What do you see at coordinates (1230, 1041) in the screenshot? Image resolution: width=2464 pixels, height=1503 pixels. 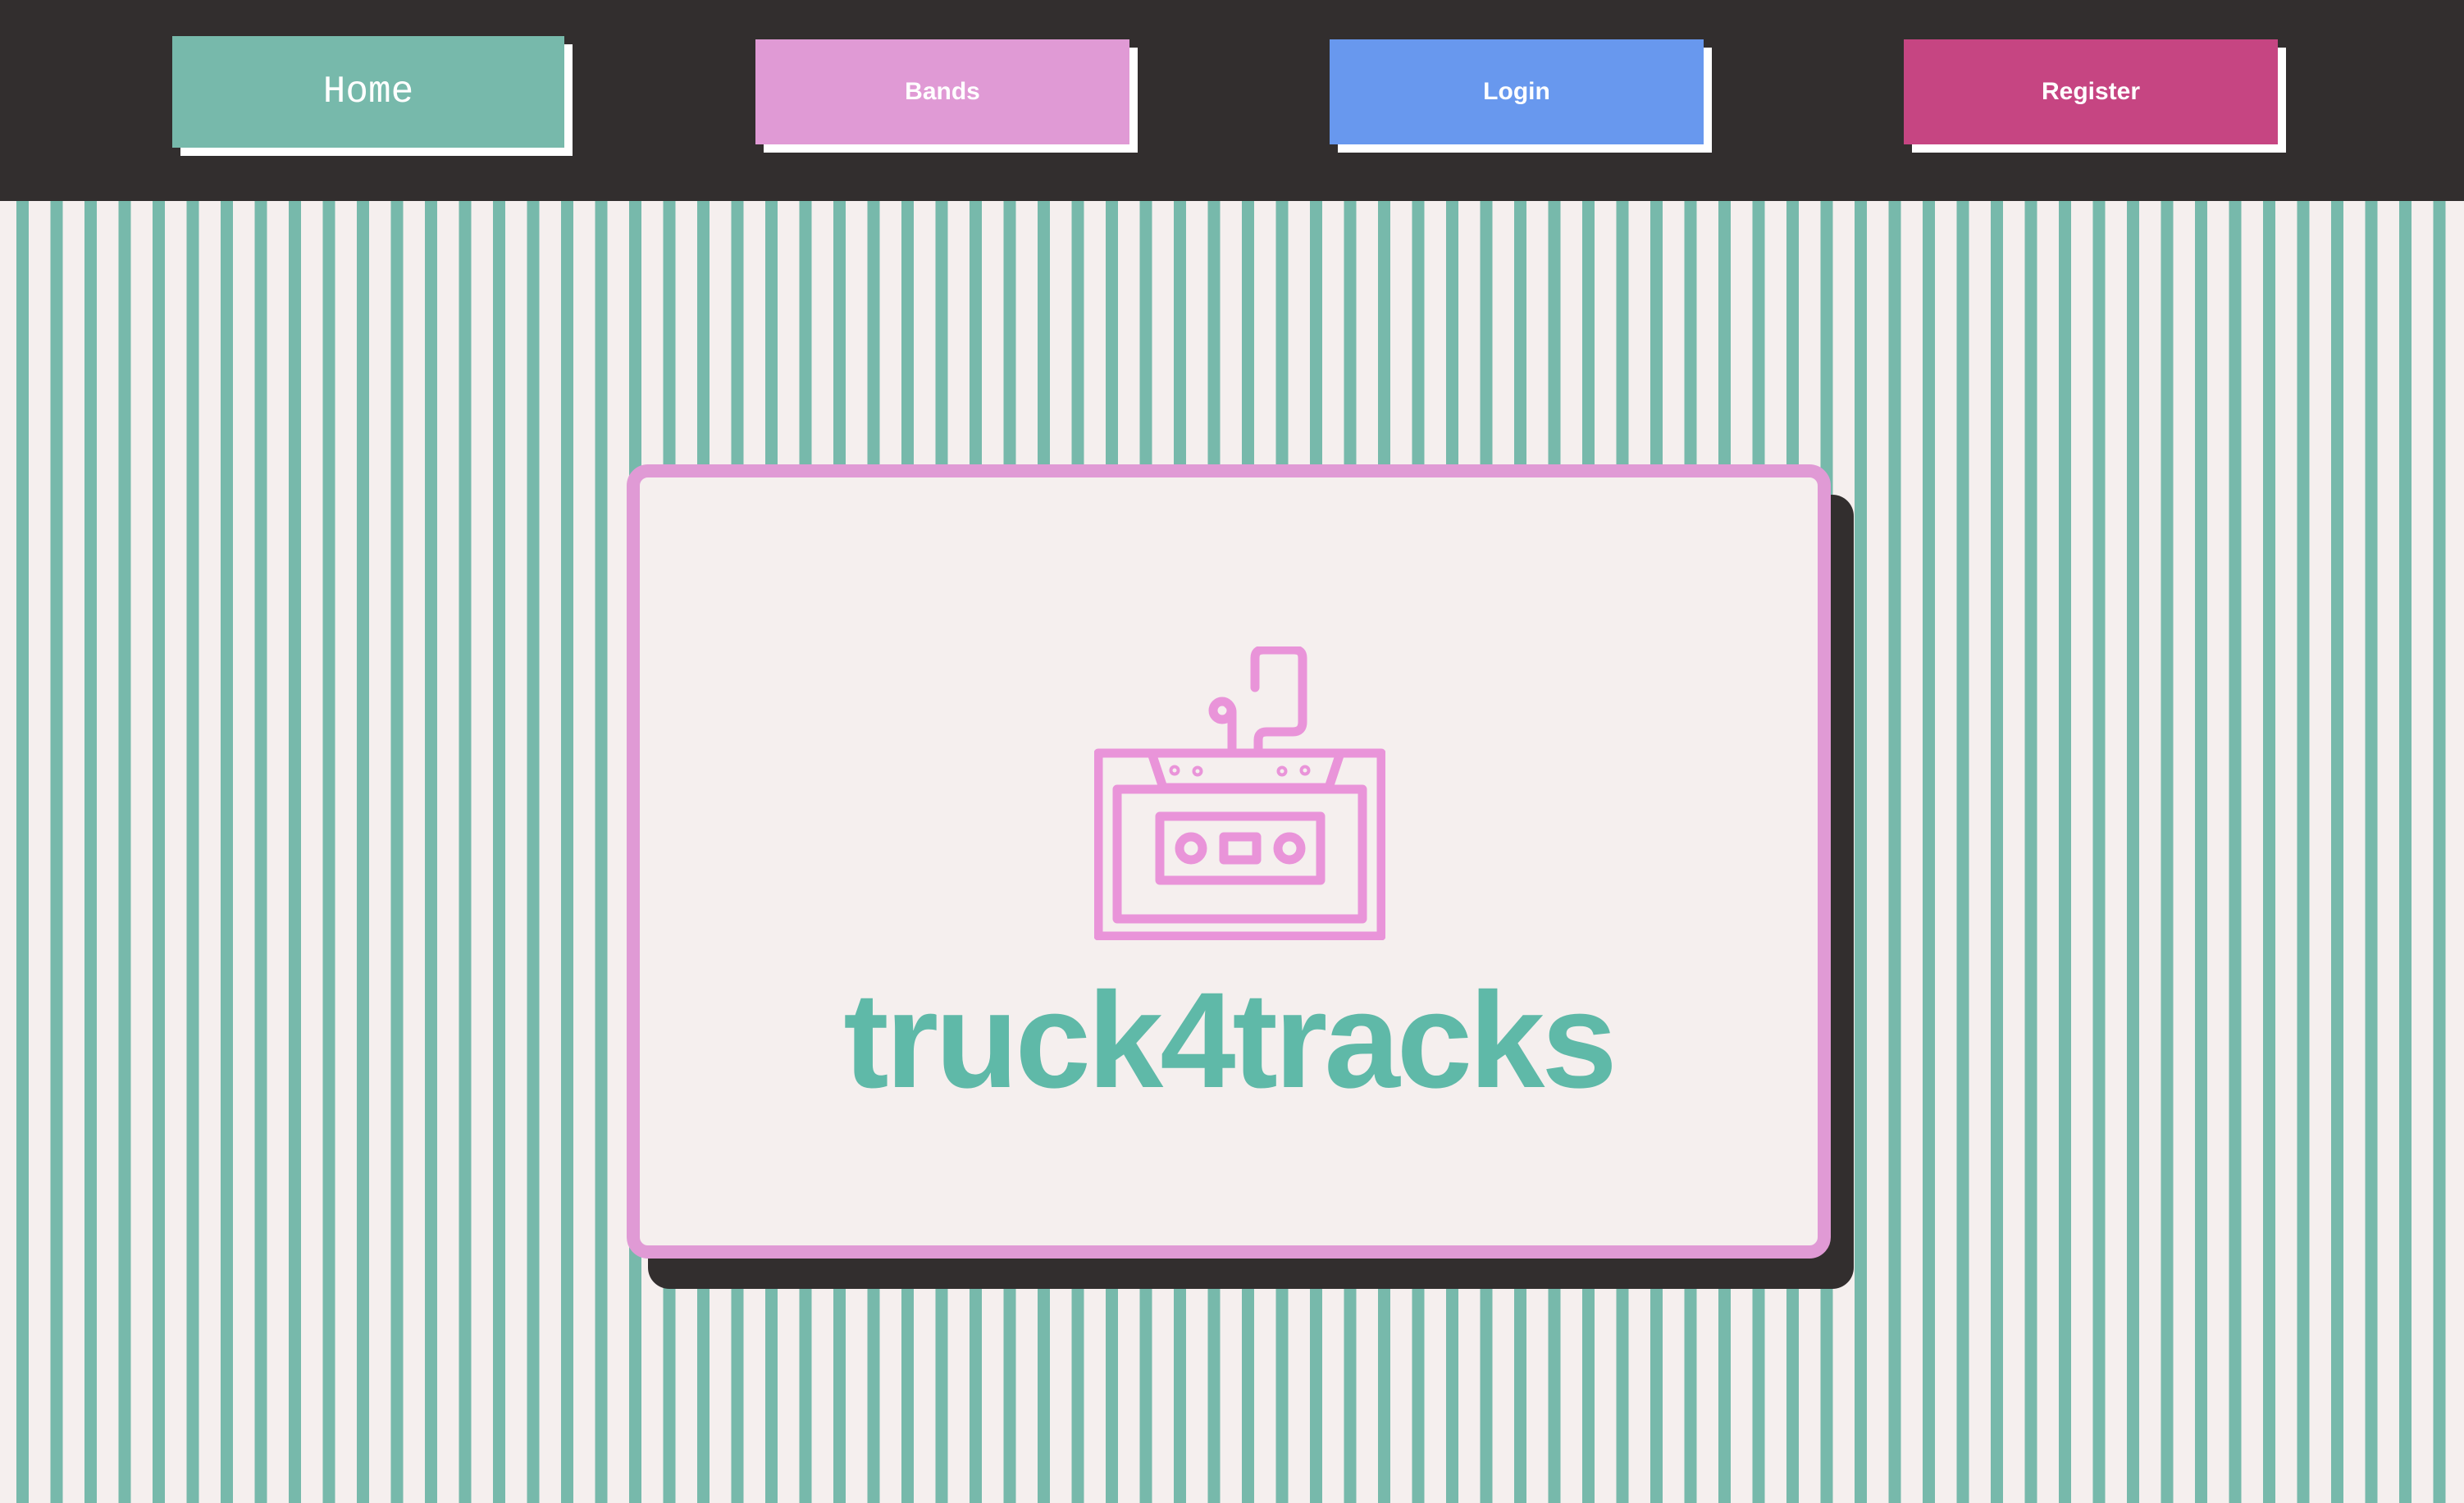 I see `brand-name: truck4tracks` at bounding box center [1230, 1041].